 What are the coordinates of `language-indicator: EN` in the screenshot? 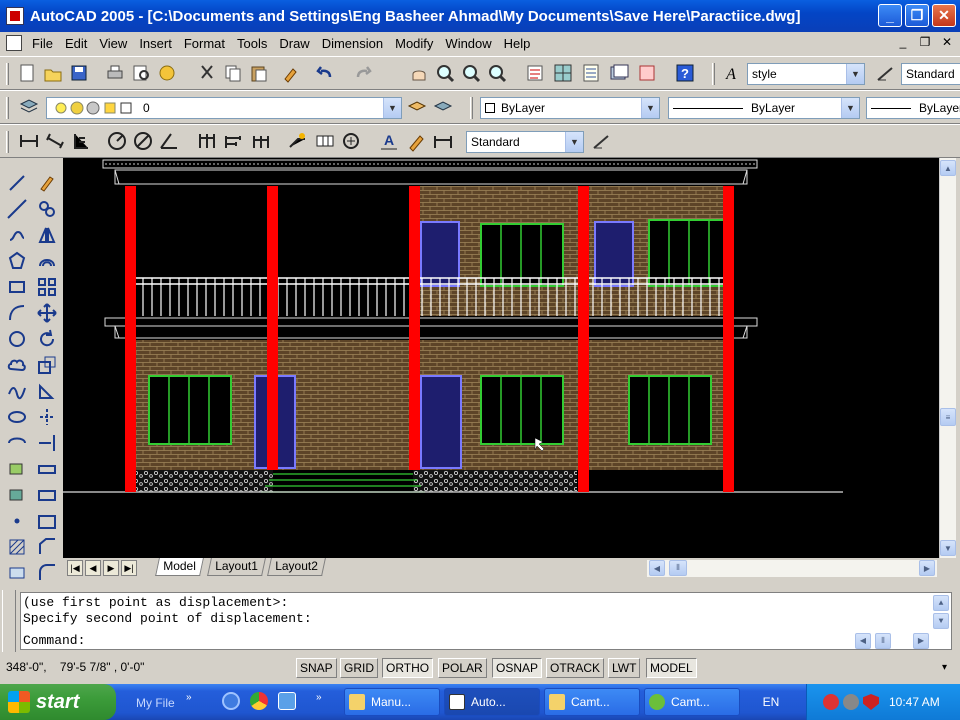 It's located at (771, 702).